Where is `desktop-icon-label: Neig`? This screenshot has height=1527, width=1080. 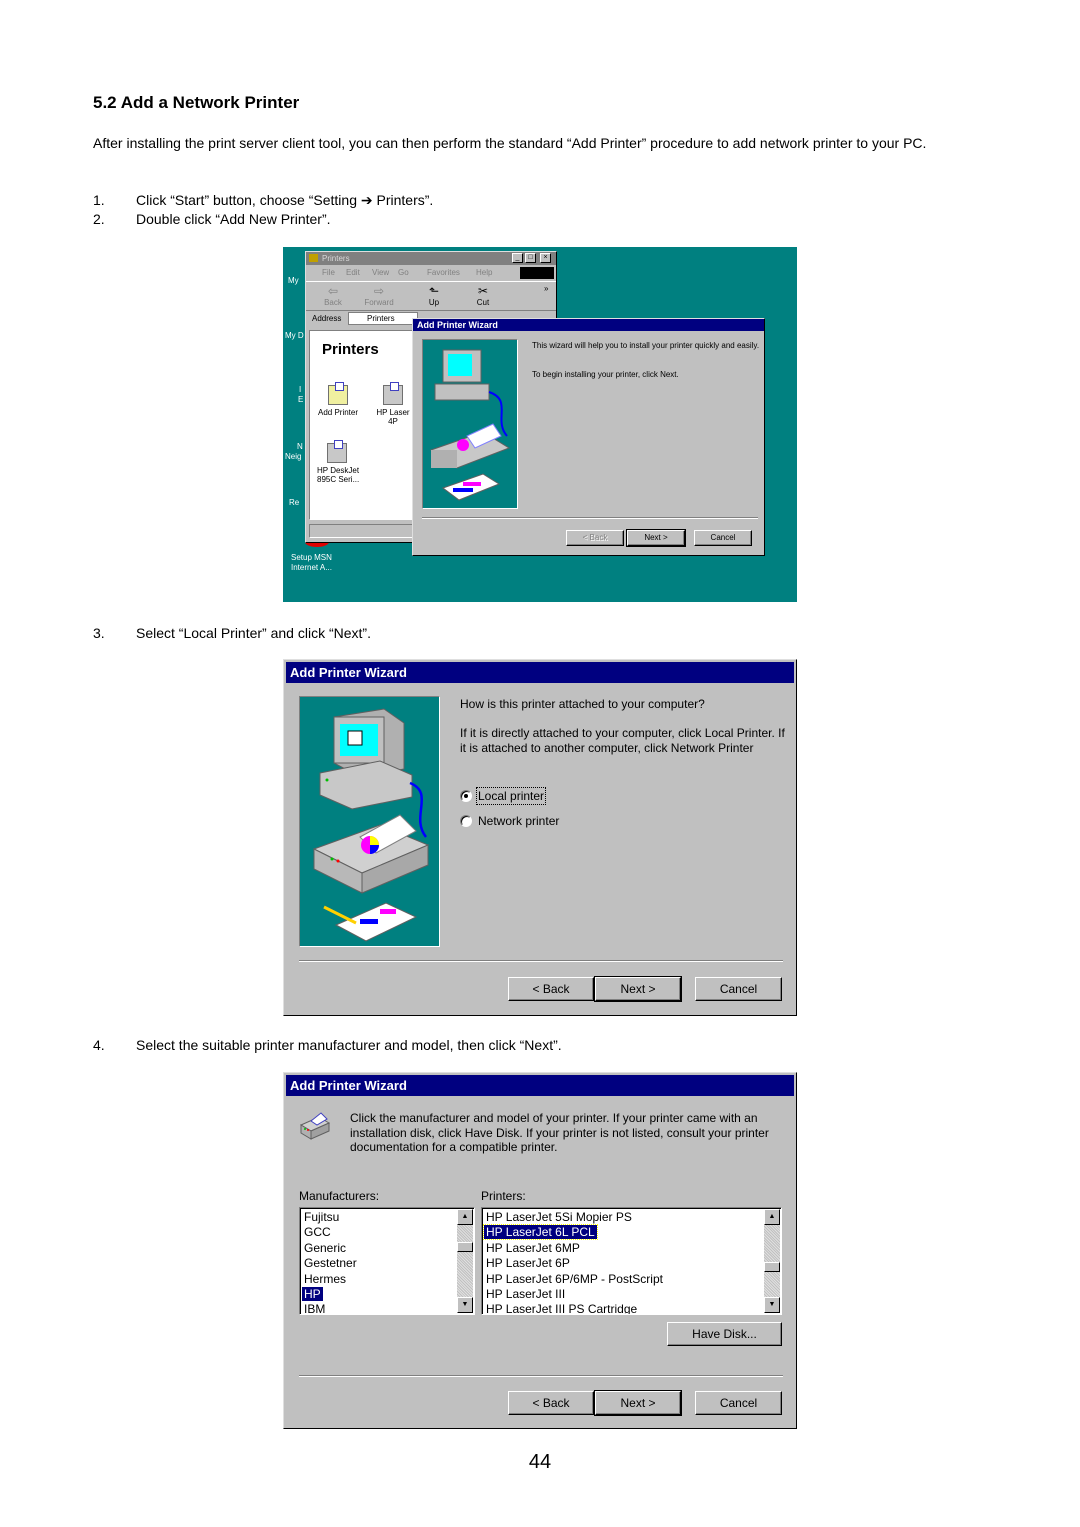 desktop-icon-label: Neig is located at coordinates (293, 457).